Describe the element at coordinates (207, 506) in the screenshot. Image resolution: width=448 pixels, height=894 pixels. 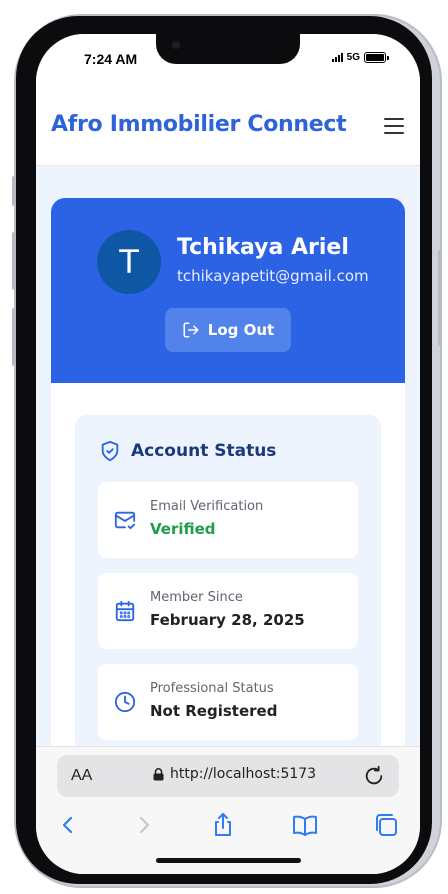
I see `status-item-label: Email Verification` at that location.